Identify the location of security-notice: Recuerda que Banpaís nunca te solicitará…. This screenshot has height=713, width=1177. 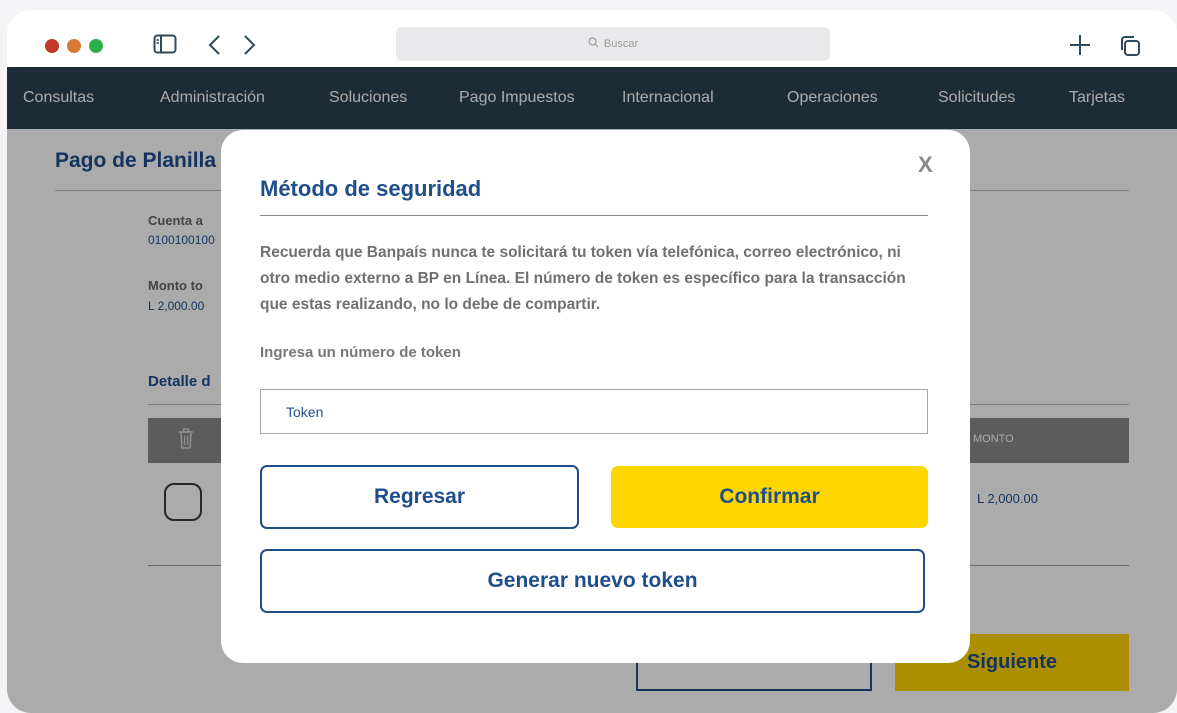
(583, 278).